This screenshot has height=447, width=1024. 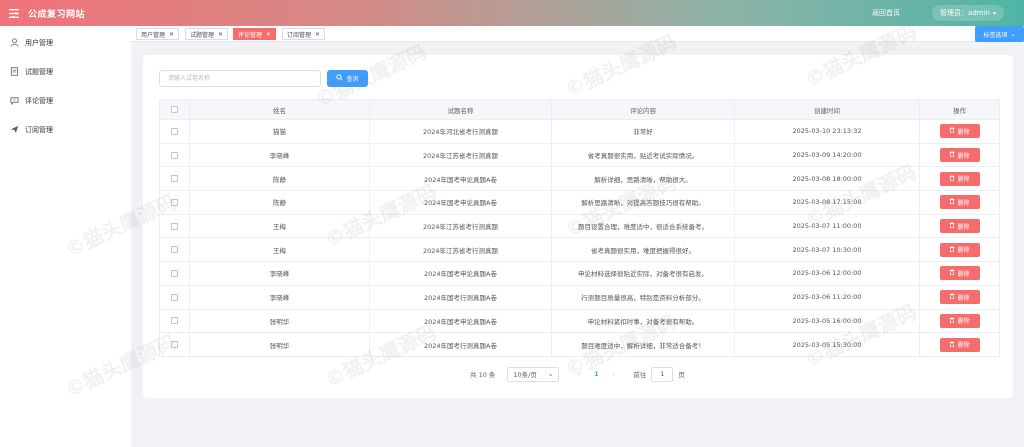 What do you see at coordinates (460, 109) in the screenshot?
I see `column-header-exam: 试题名称` at bounding box center [460, 109].